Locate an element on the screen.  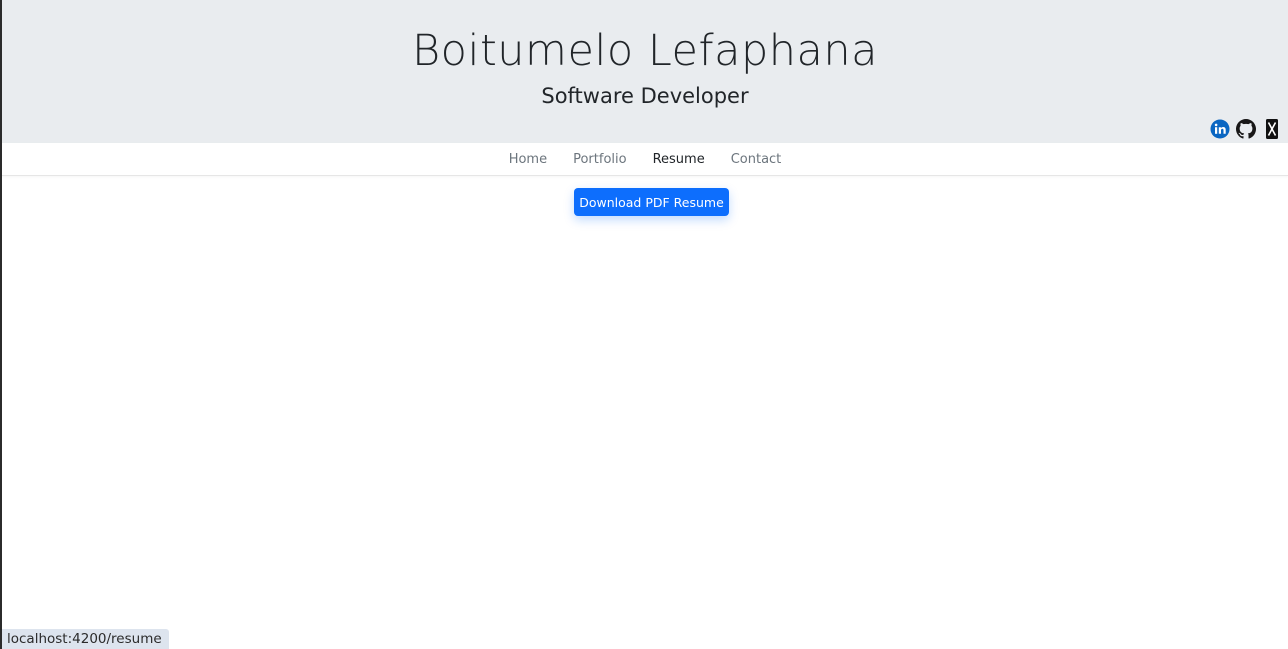
linkedin-icon is located at coordinates (1220, 129).